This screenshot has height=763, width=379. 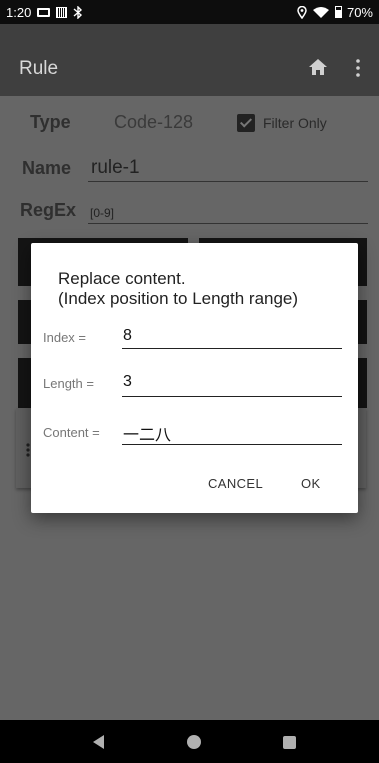 I want to click on index-label: Index =, so click(x=65, y=337).